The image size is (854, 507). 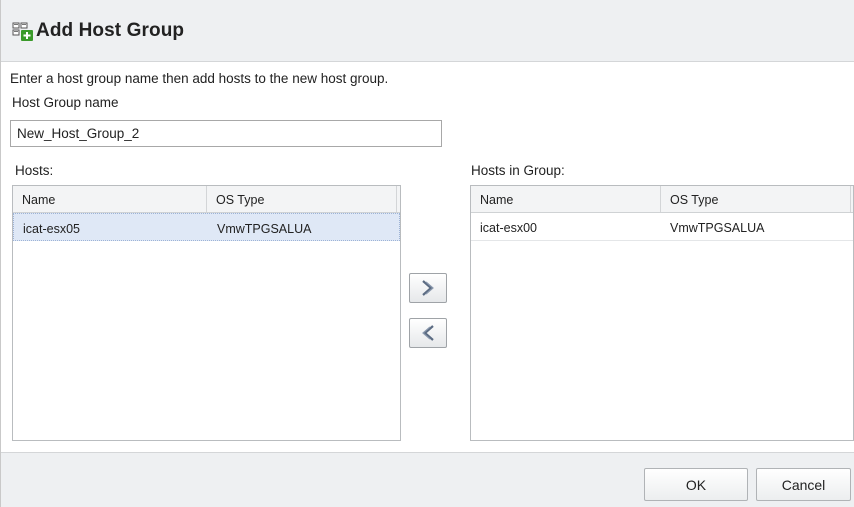 I want to click on ok-button: OK, so click(x=696, y=484).